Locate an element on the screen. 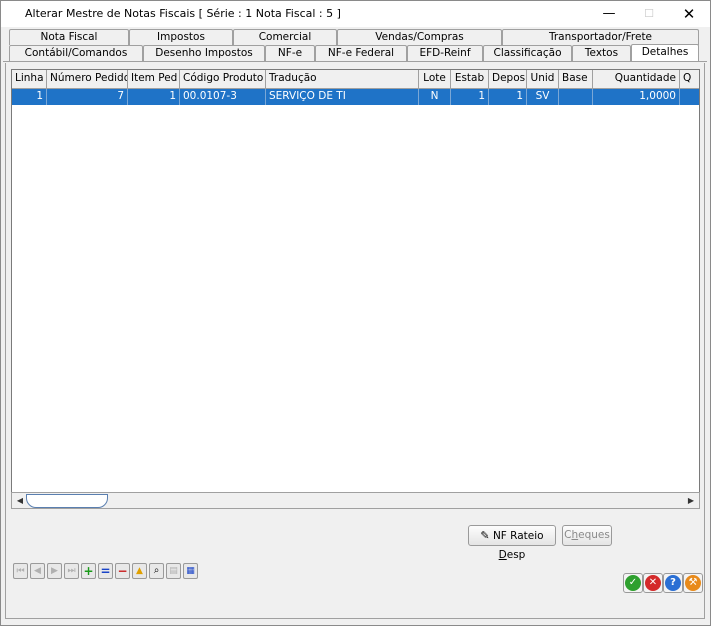 Image resolution: width=711 pixels, height=626 pixels. last-record-icon: ⏭ is located at coordinates (71, 571).